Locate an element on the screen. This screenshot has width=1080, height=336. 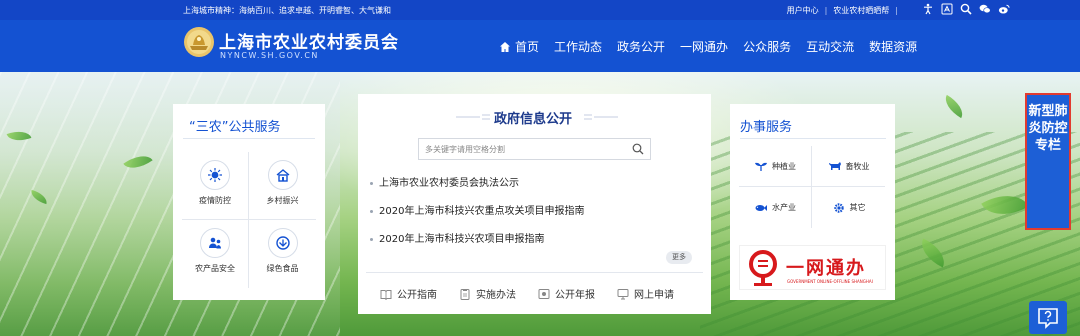
quick-link-label: 公开年报 is located at coordinates (575, 295).